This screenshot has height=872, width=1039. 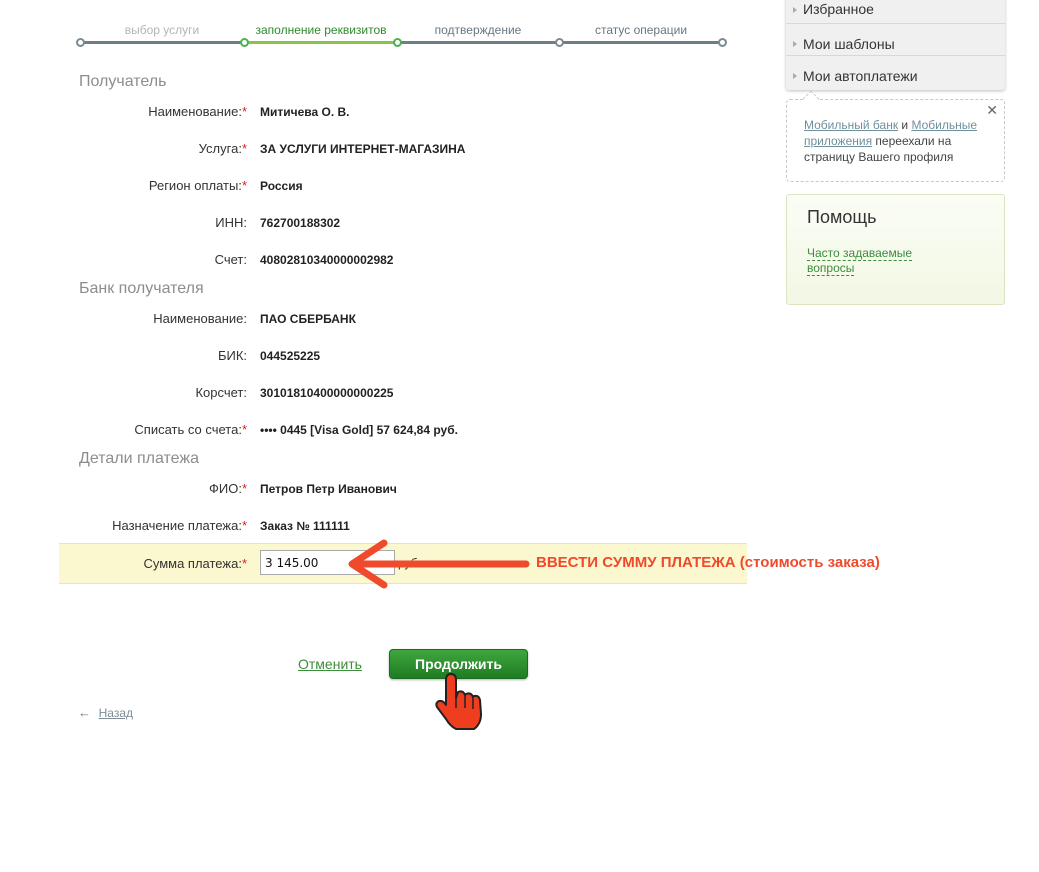 I want to click on step-label-fill-details: заполнение реквизитов, so click(x=321, y=30).